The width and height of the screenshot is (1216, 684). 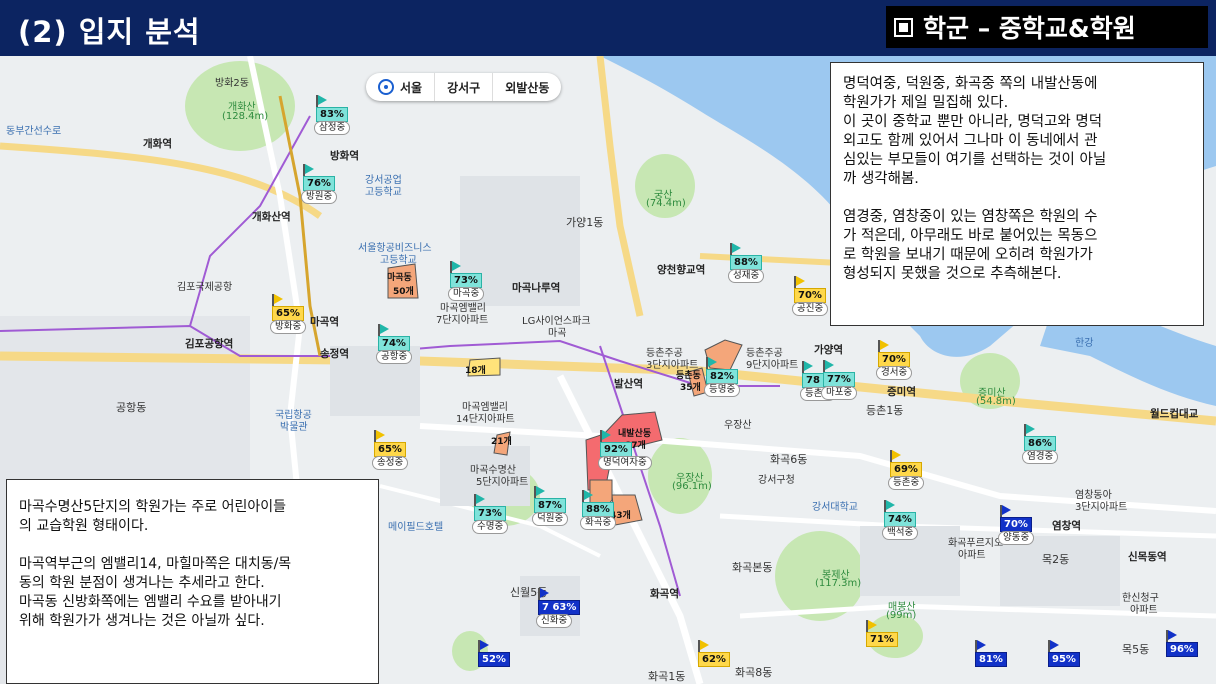 What do you see at coordinates (536, 288) in the screenshot?
I see `subway-station-label: 마곡나루역` at bounding box center [536, 288].